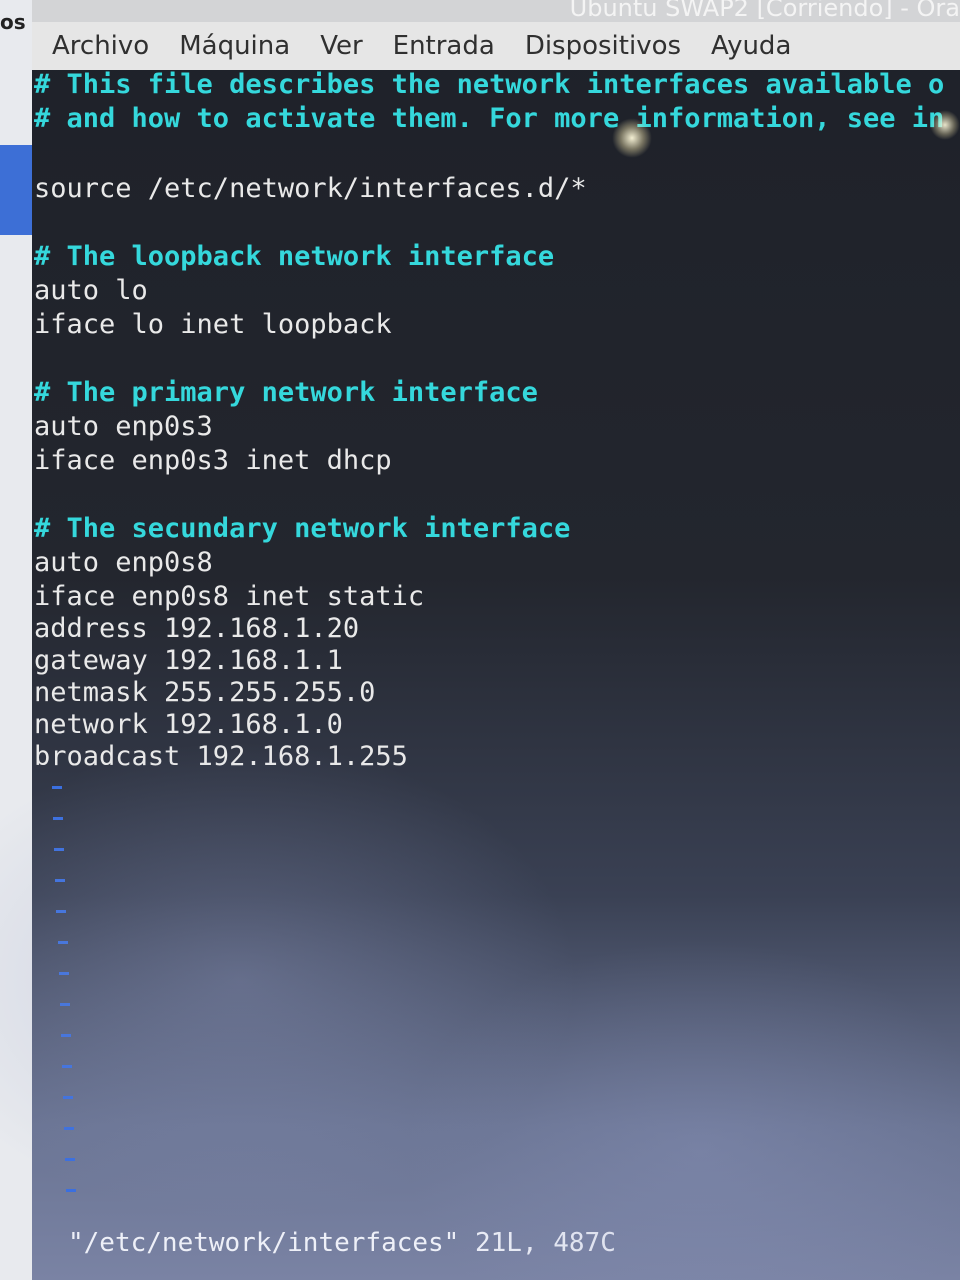 Image resolution: width=960 pixels, height=1280 pixels. Describe the element at coordinates (91, 290) in the screenshot. I see `config-line: auto lo` at that location.